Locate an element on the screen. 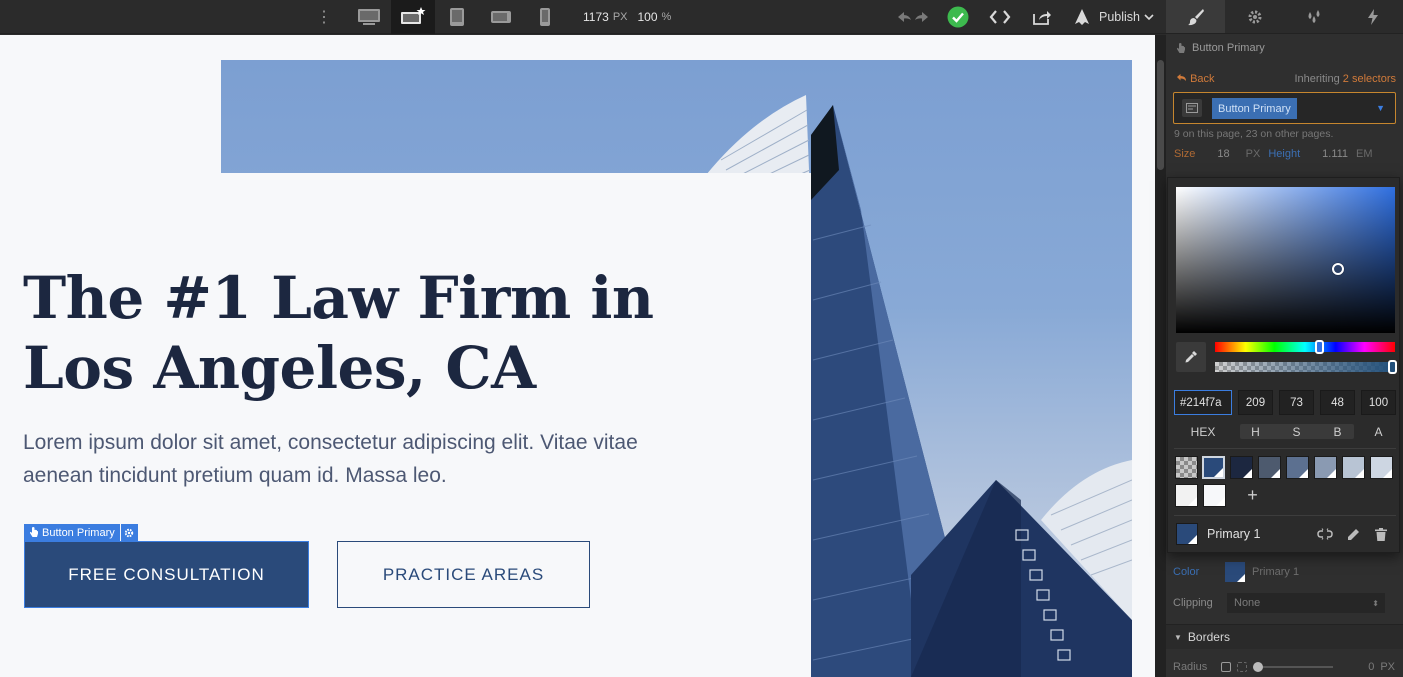  add-swatch-icon: + is located at coordinates (1252, 495).